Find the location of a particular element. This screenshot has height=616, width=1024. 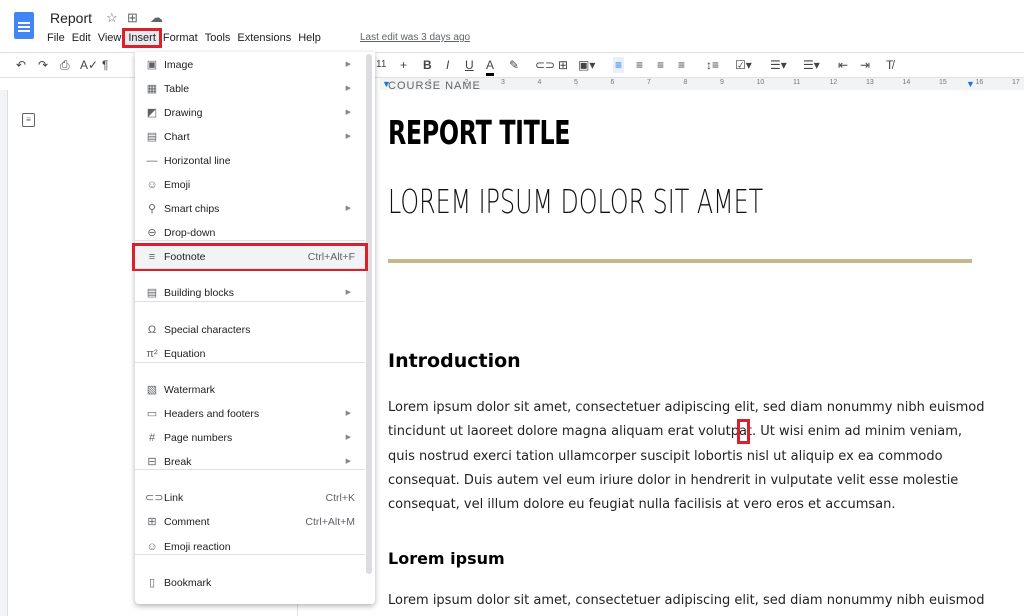

last-edit-link: Last edit was 3 days ago is located at coordinates (415, 37).